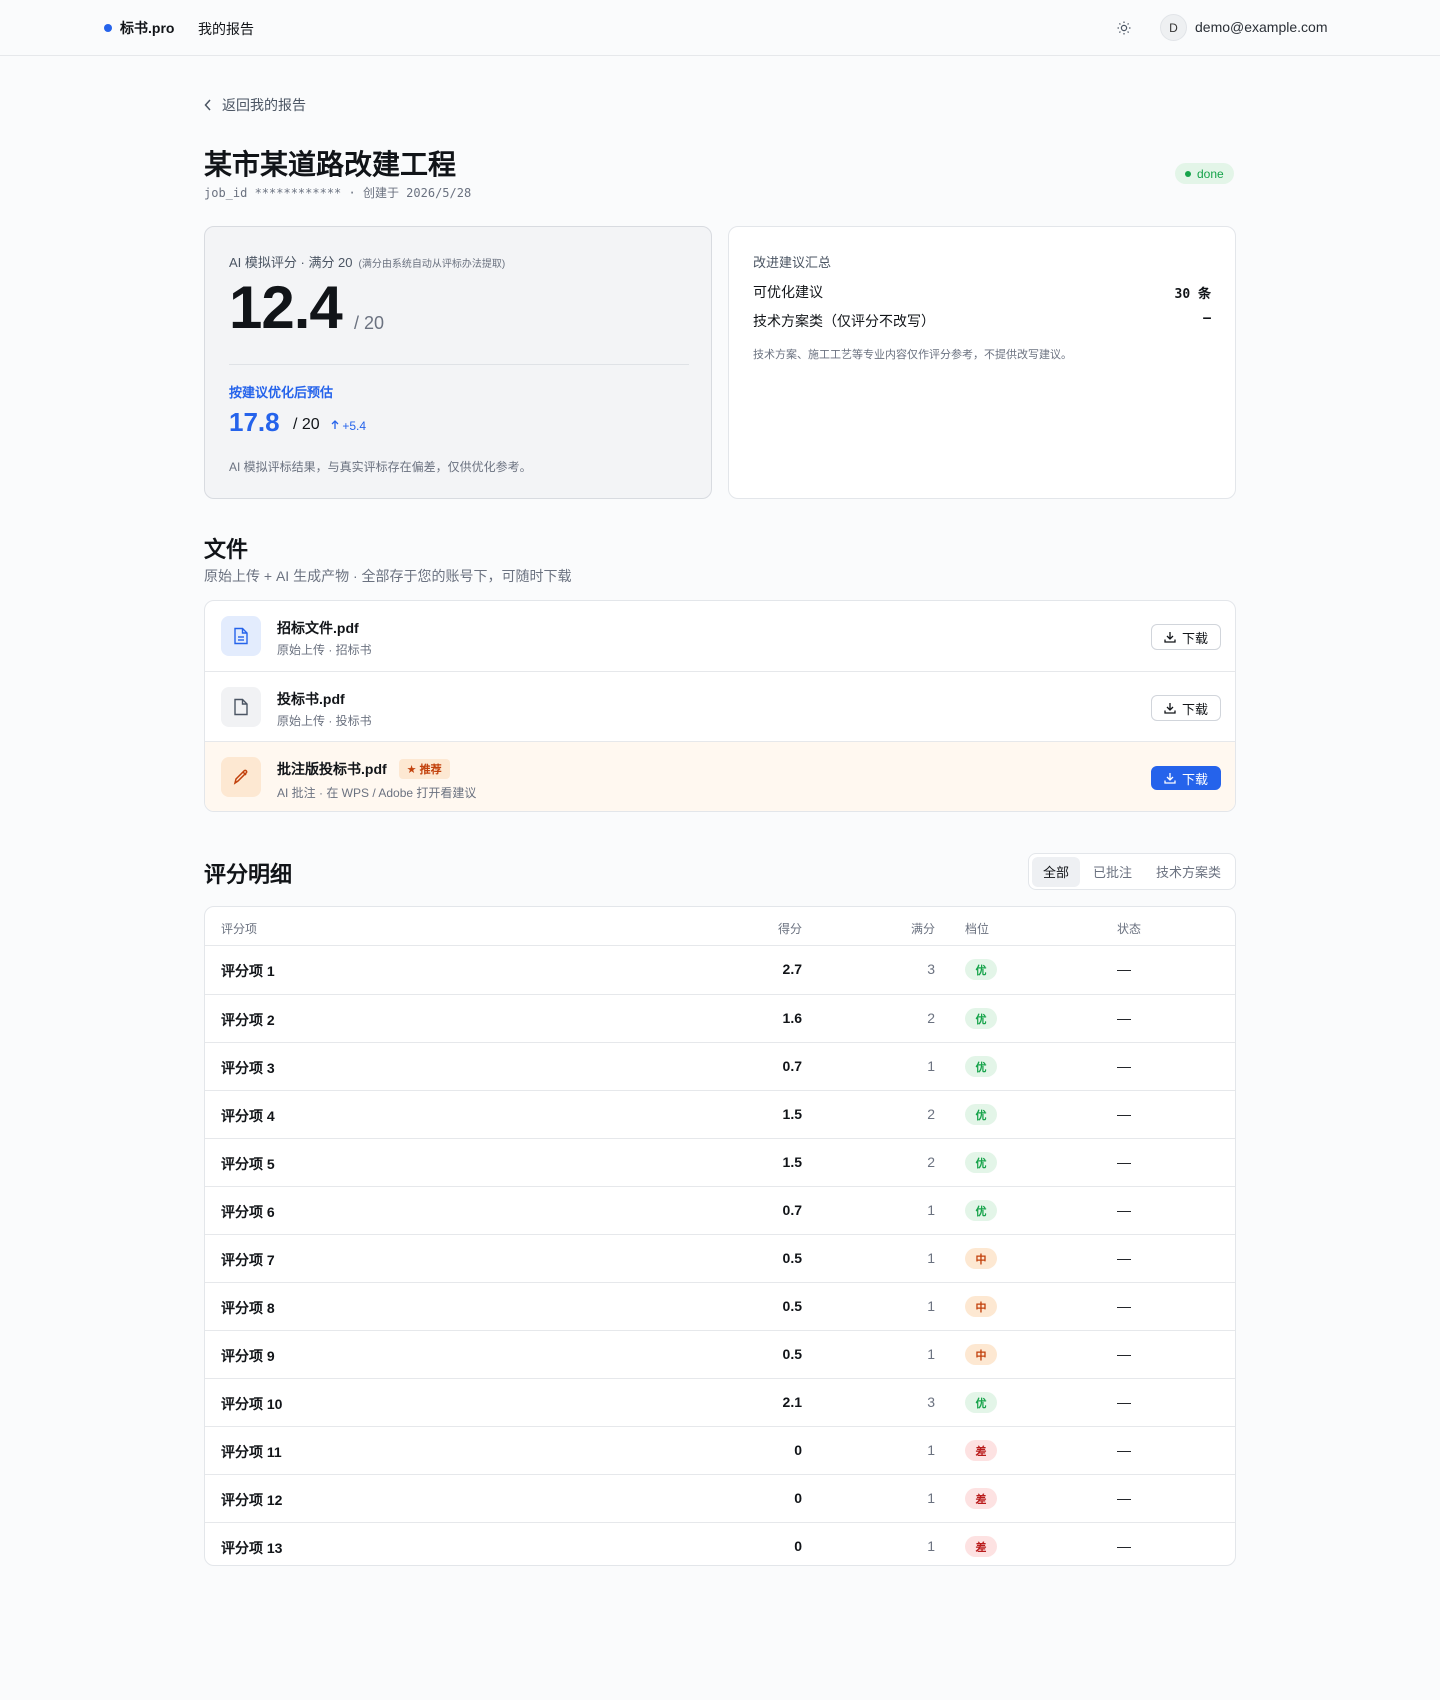  What do you see at coordinates (207, 105) in the screenshot?
I see `chevron-left-icon` at bounding box center [207, 105].